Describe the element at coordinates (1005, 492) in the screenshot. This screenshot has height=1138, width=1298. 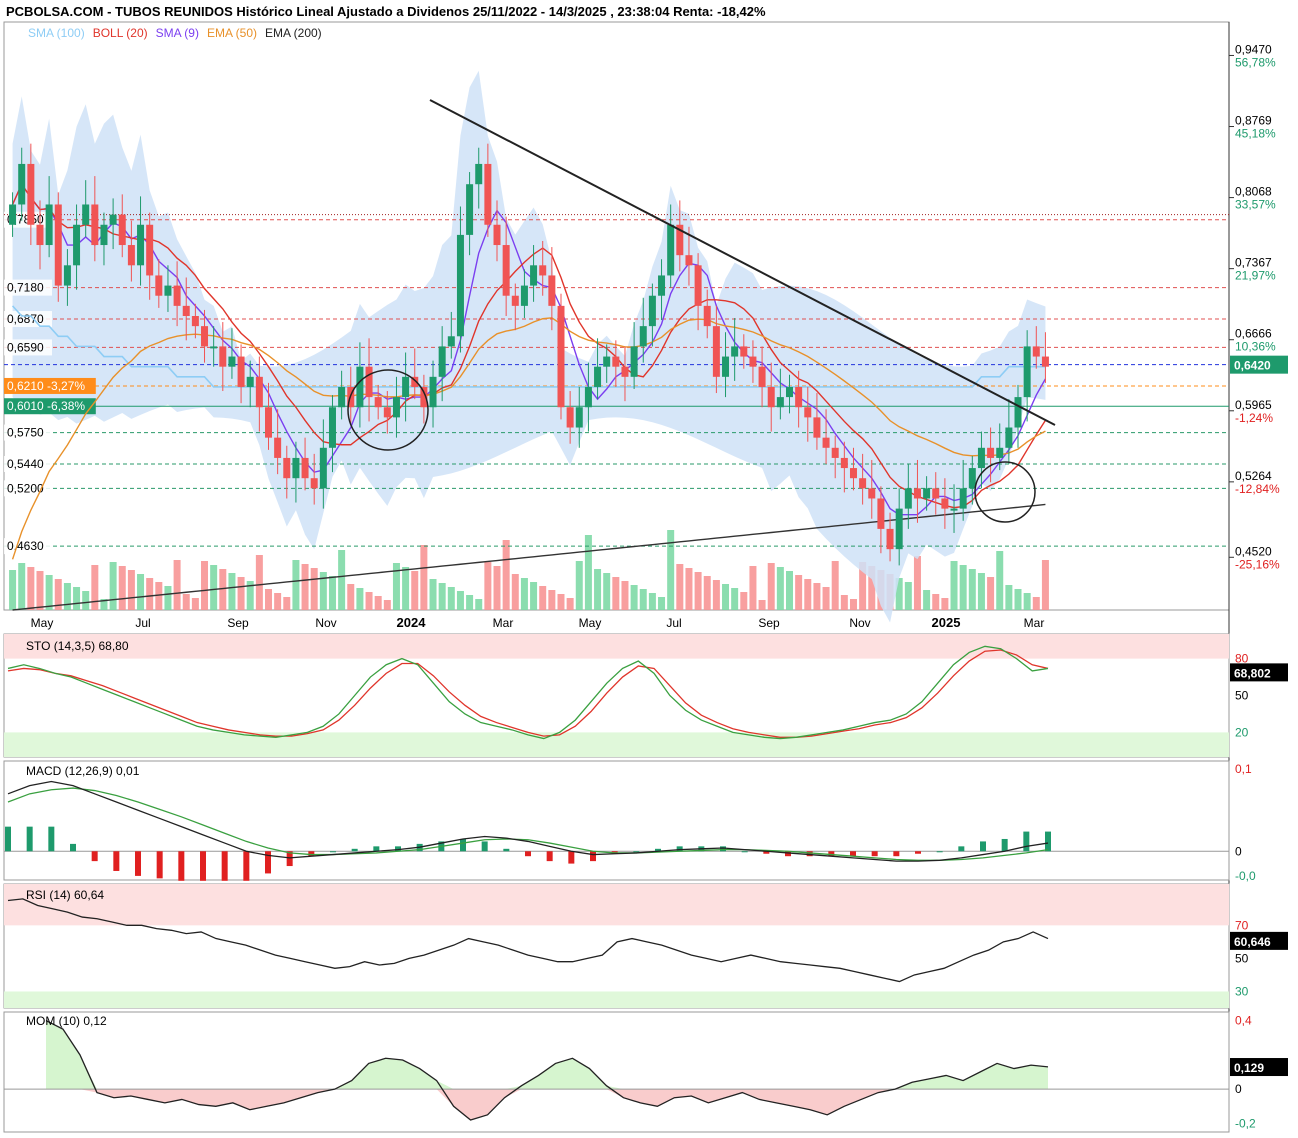
I see `annotation-circle` at that location.